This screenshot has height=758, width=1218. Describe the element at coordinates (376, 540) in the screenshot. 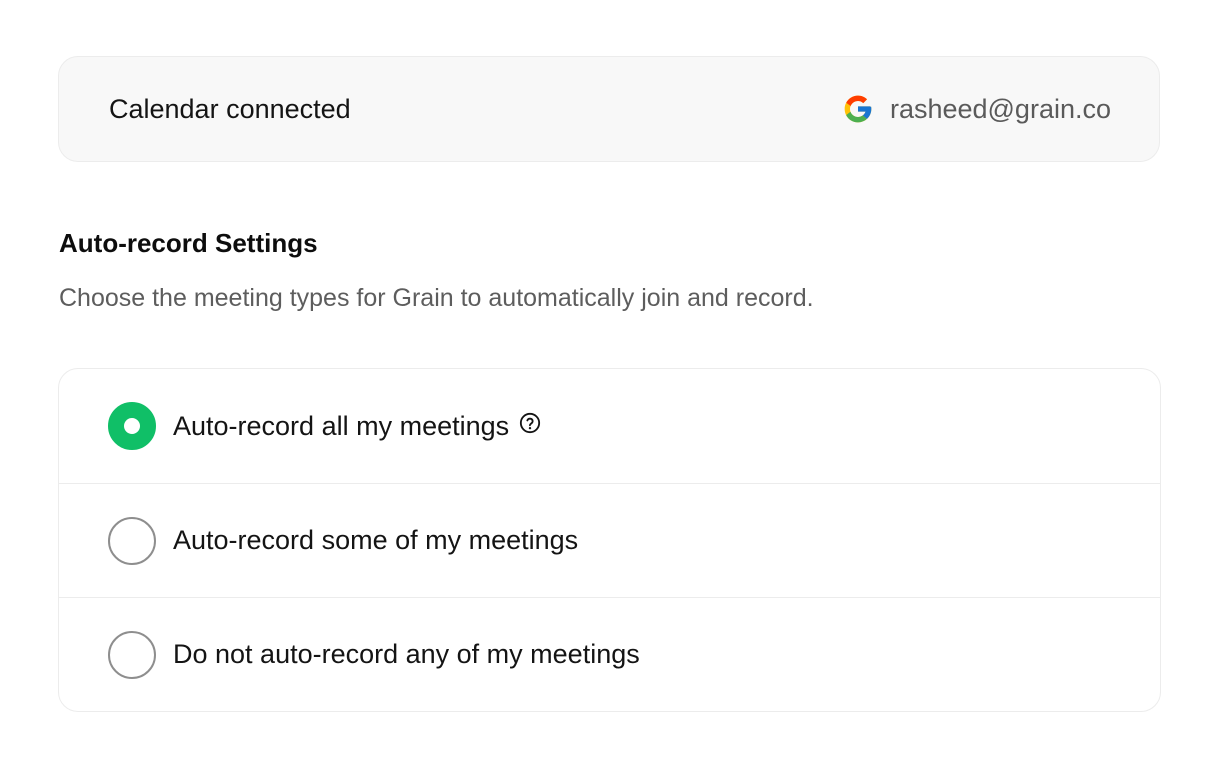

I see `option-record-some-label: Auto-record some of my meetings` at that location.